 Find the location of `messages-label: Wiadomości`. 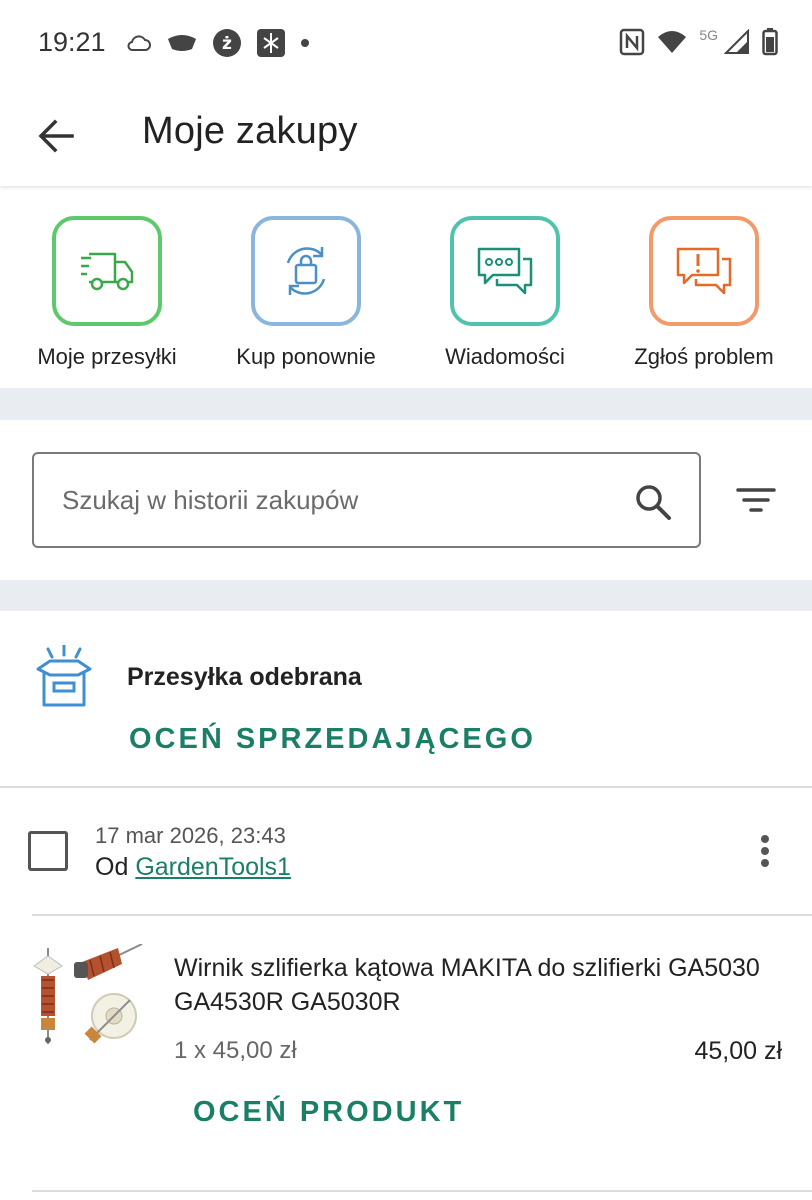

messages-label: Wiadomości is located at coordinates (505, 356).